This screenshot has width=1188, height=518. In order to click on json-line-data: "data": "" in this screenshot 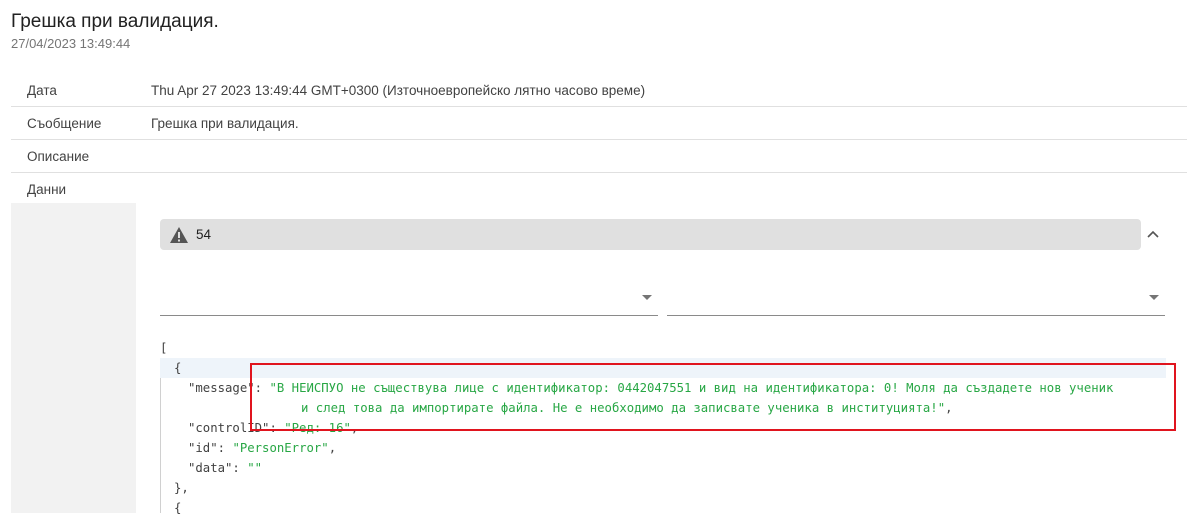, I will do `click(225, 468)`.